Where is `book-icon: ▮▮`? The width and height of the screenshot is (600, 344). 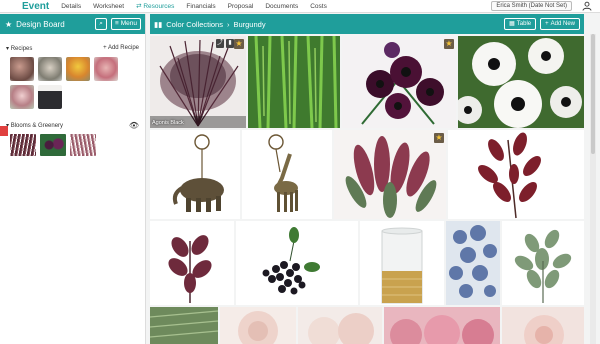
book-icon: ▮▮ is located at coordinates (158, 24).